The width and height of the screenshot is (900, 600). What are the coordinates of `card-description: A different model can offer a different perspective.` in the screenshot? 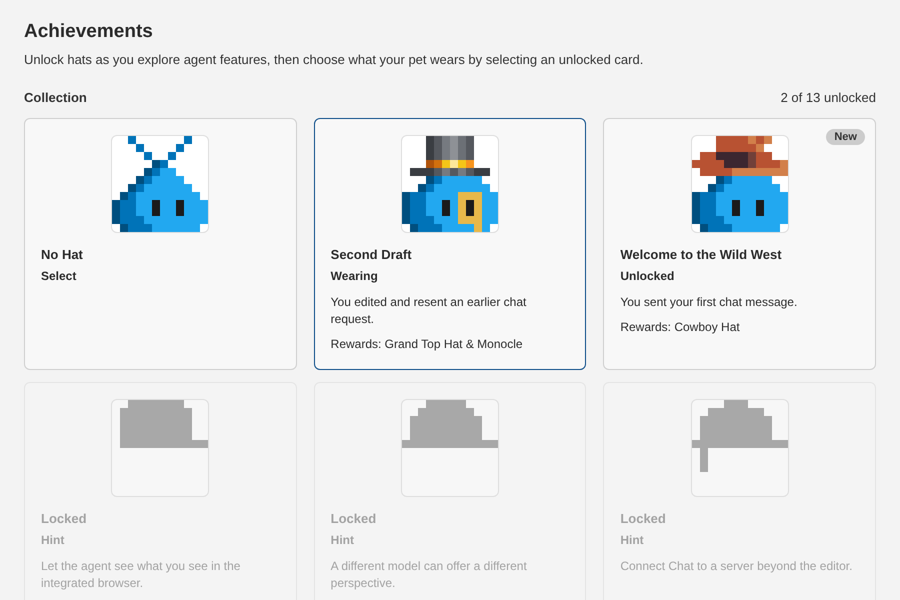 It's located at (429, 575).